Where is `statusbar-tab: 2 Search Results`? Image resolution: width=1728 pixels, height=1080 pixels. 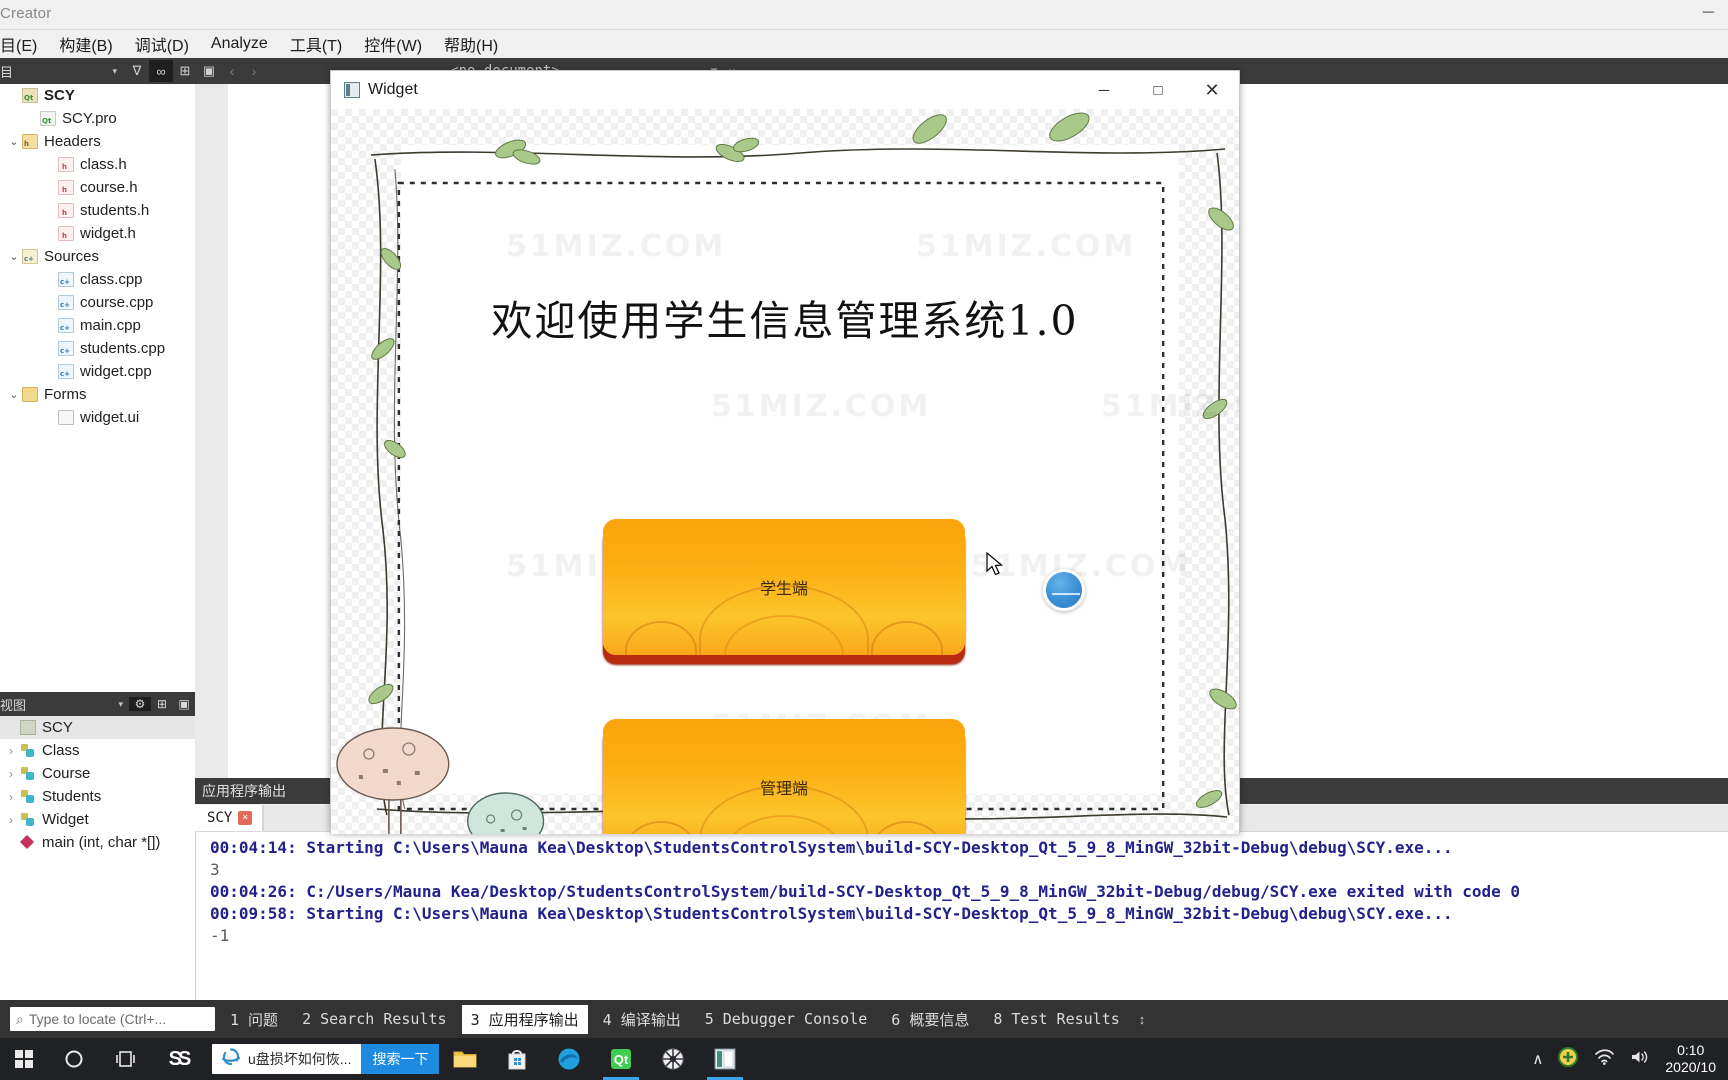 statusbar-tab: 2 Search Results is located at coordinates (374, 1019).